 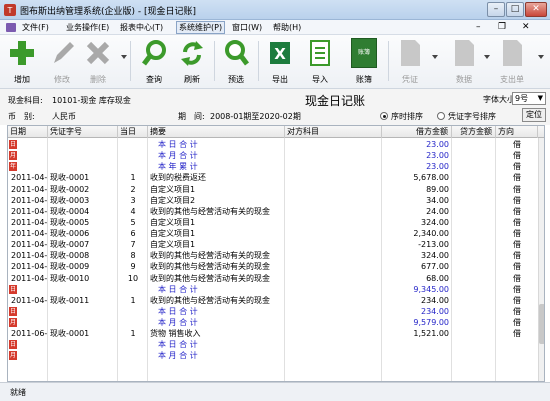 What do you see at coordinates (133, 234) in the screenshot?
I see `cell-day: 6` at bounding box center [133, 234].